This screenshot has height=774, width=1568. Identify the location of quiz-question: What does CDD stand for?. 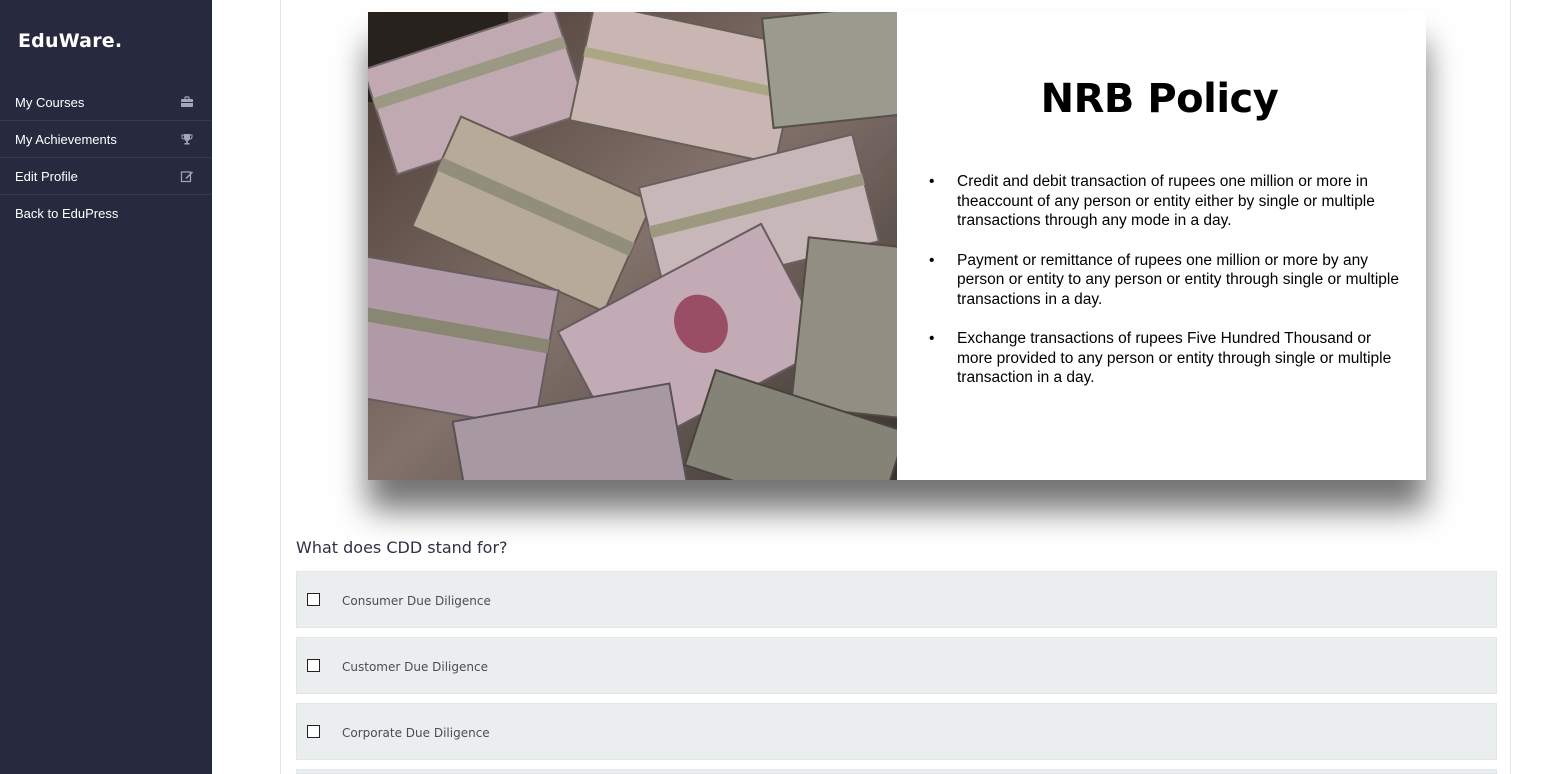
(402, 547).